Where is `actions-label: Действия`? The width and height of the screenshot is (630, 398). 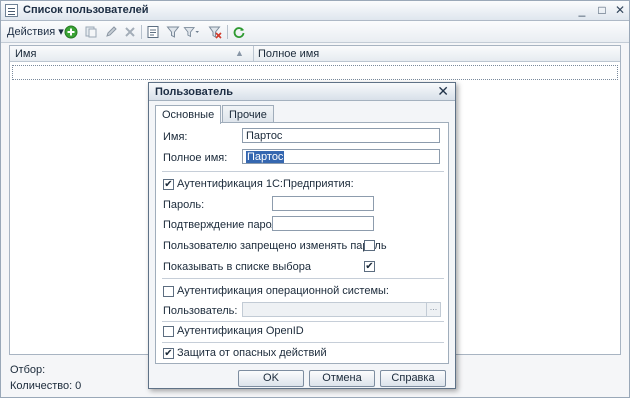 actions-label: Действия is located at coordinates (31, 32).